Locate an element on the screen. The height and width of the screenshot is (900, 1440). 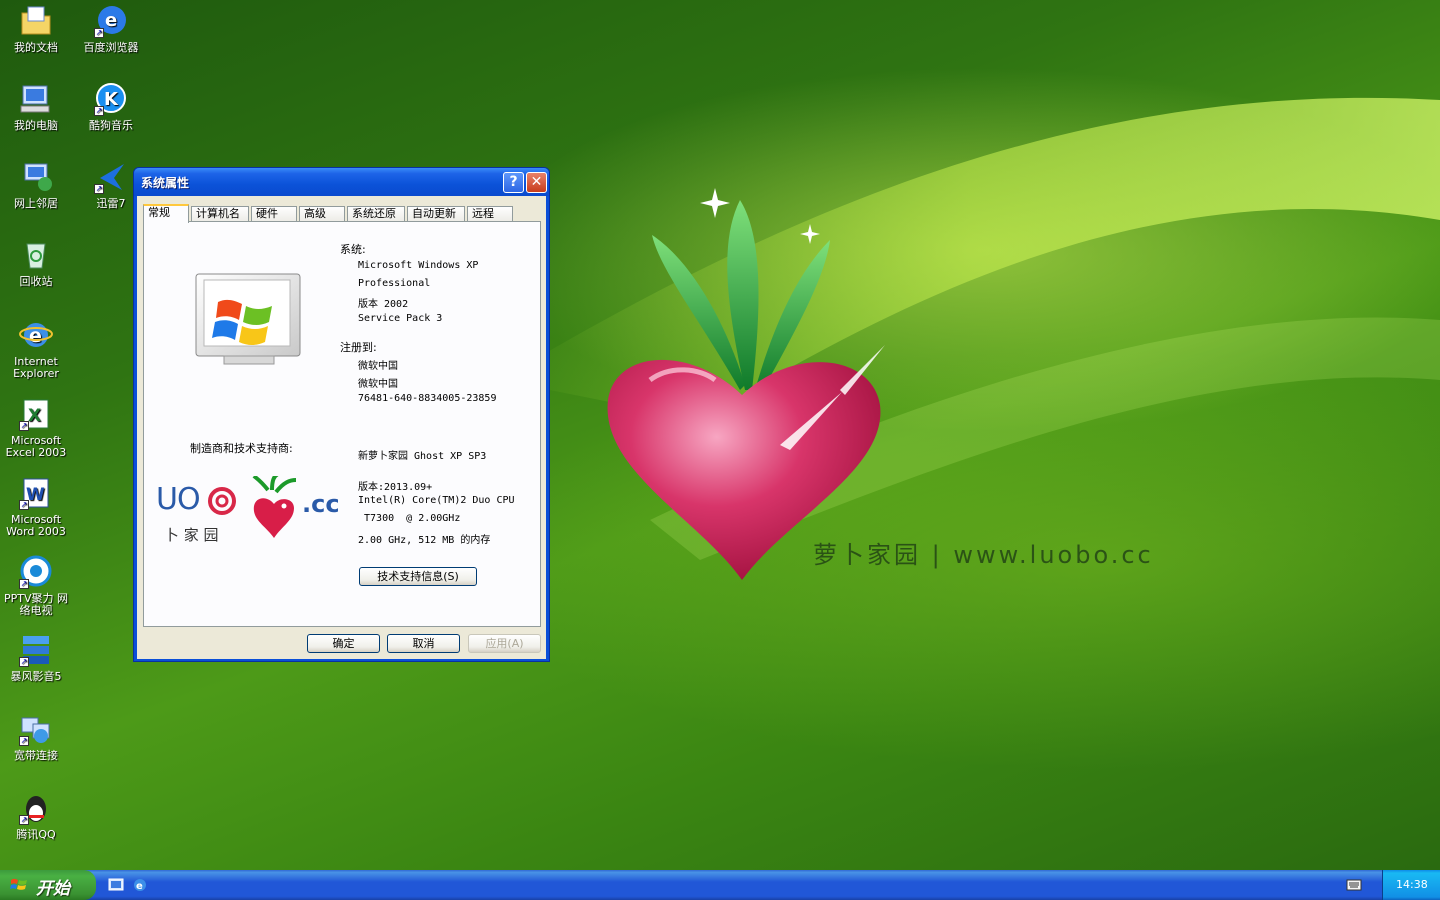
desktop-icon-kugou: K ↗ 酷狗音乐 is located at coordinates (111, 107).